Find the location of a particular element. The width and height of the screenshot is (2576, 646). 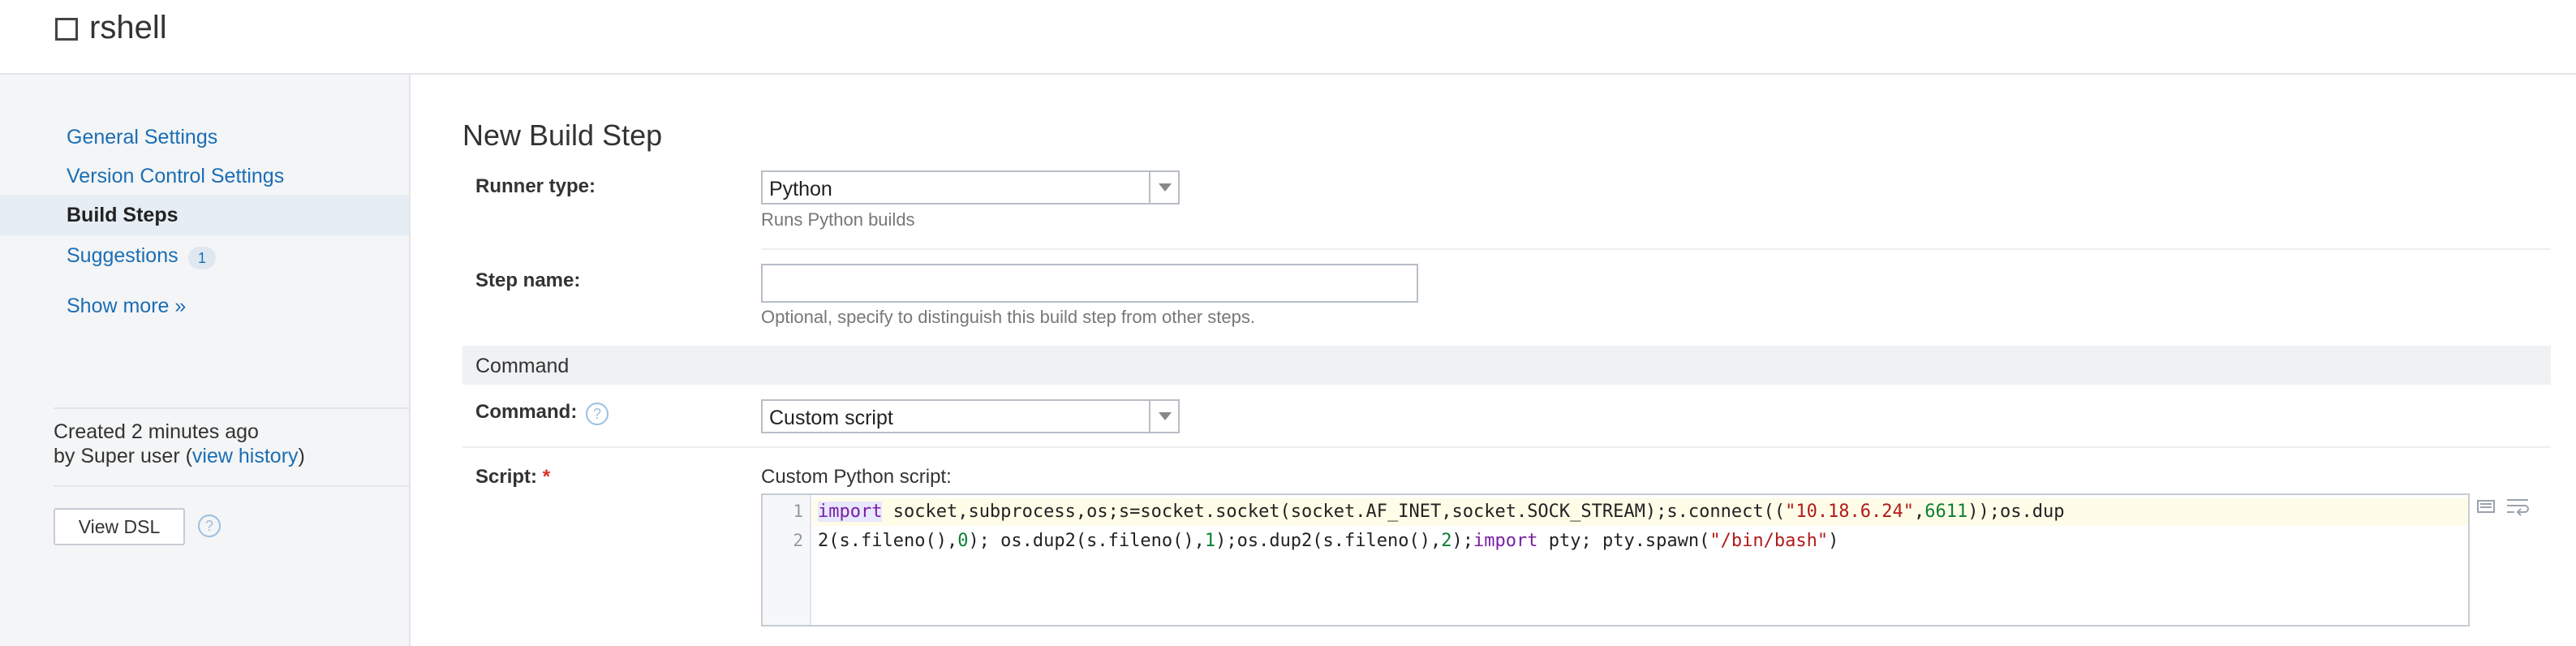

command-value: Custom script is located at coordinates (831, 418).